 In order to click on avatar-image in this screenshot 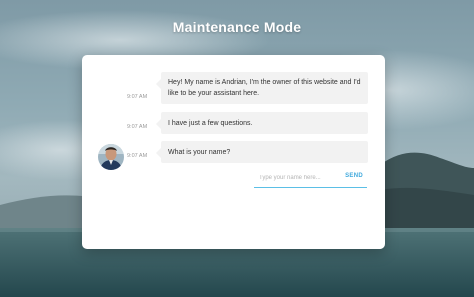, I will do `click(111, 157)`.